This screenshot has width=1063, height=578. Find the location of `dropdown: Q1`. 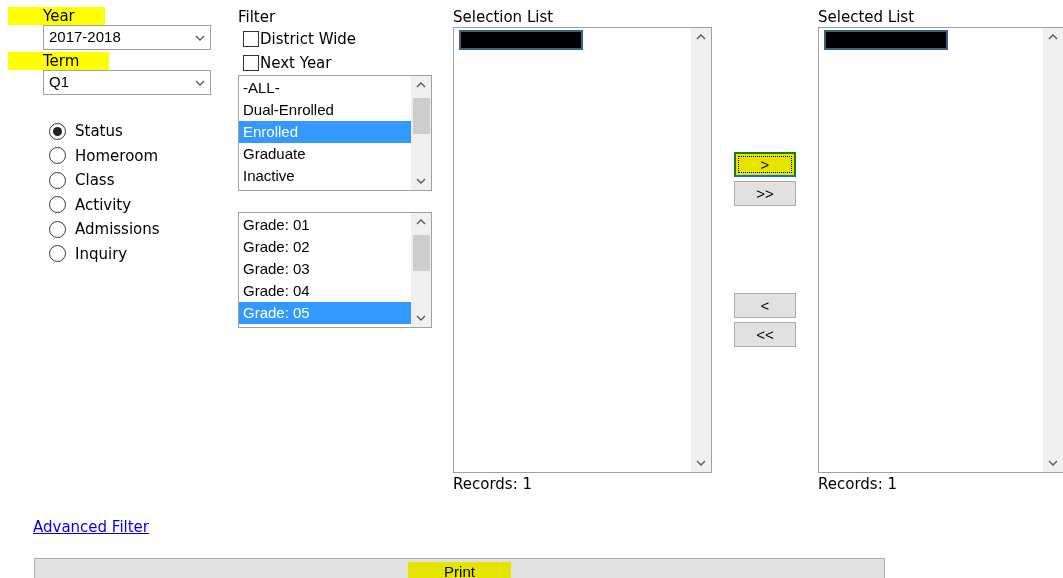

dropdown: Q1 is located at coordinates (127, 82).